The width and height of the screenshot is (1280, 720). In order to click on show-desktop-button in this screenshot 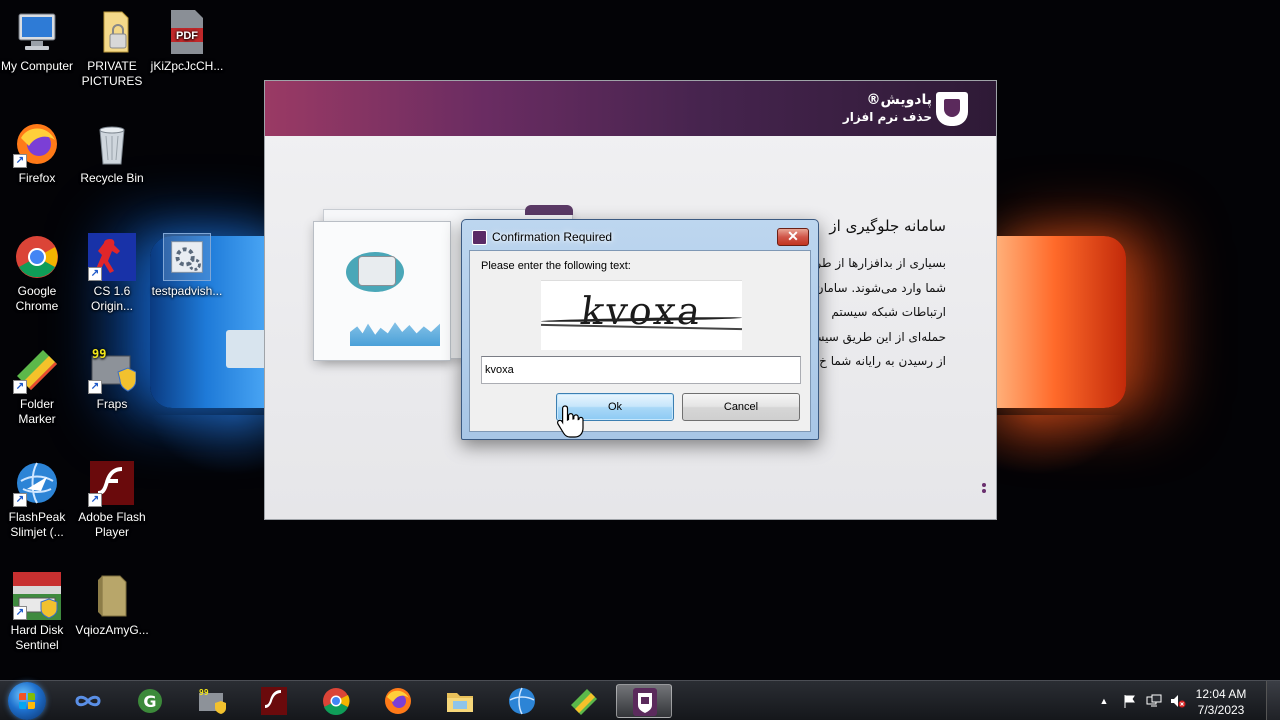, I will do `click(1273, 700)`.